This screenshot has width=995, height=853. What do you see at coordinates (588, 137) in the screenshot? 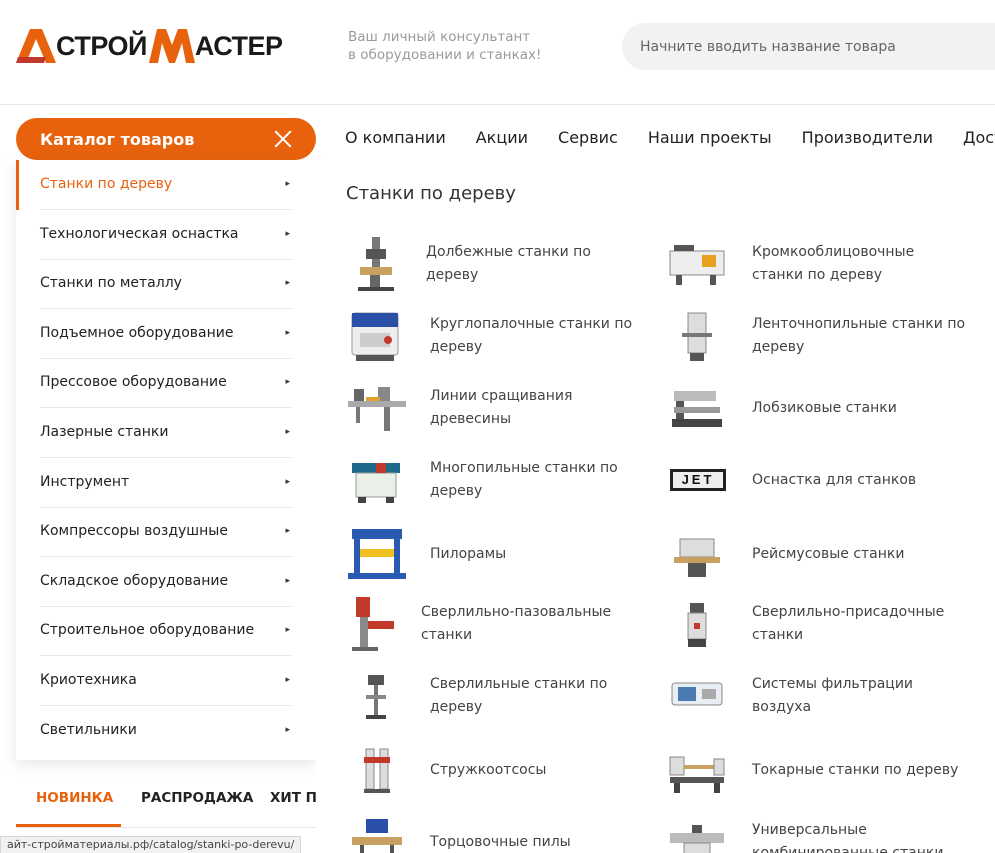
I see `nav-service: Сервис` at bounding box center [588, 137].